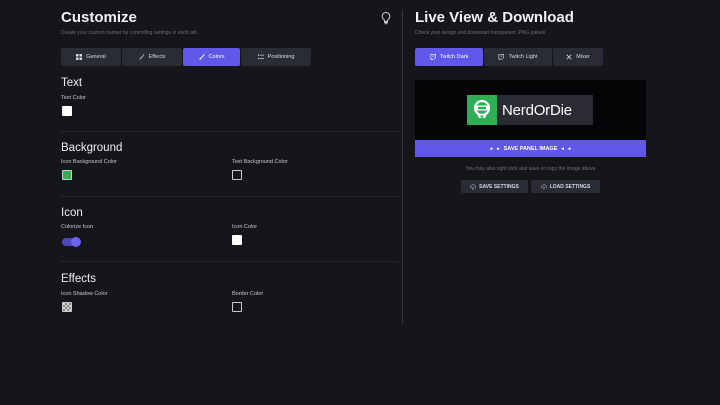  What do you see at coordinates (76, 242) in the screenshot?
I see `toggle-knob` at bounding box center [76, 242].